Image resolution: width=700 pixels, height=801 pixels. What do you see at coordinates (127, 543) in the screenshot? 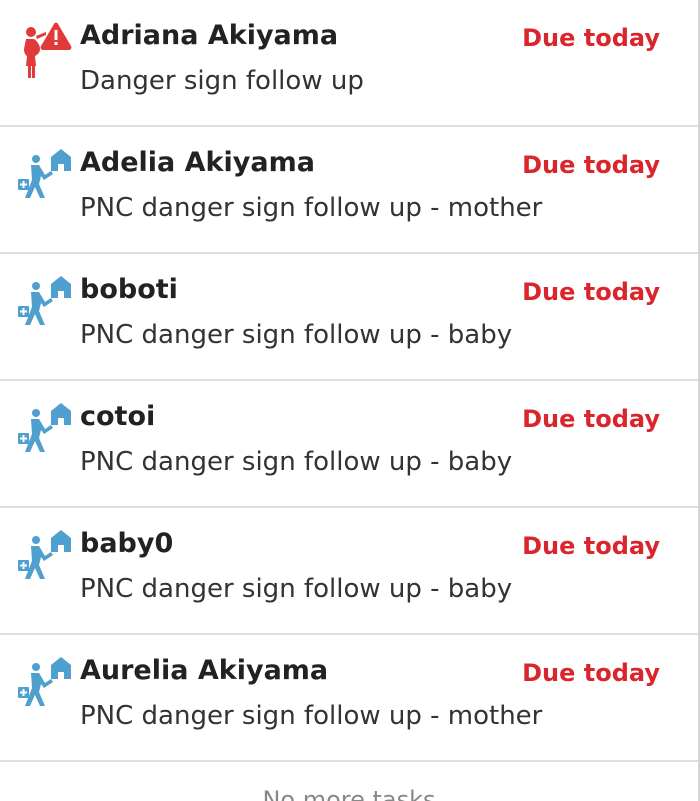
I see `contact-name: baby0` at bounding box center [127, 543].